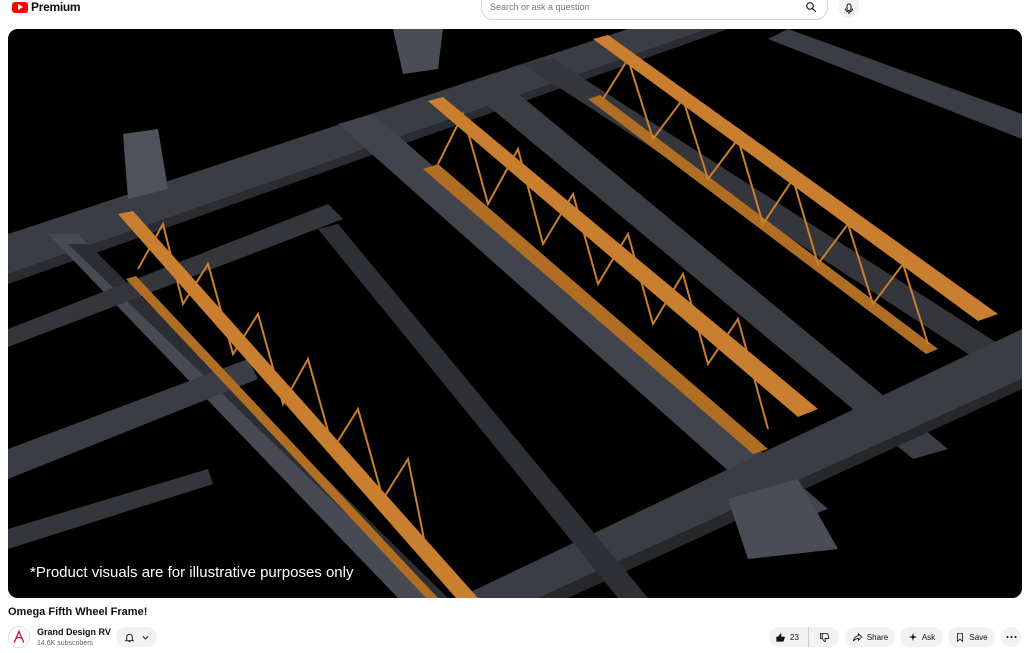  Describe the element at coordinates (56, 7) in the screenshot. I see `logo-text: Premium` at that location.